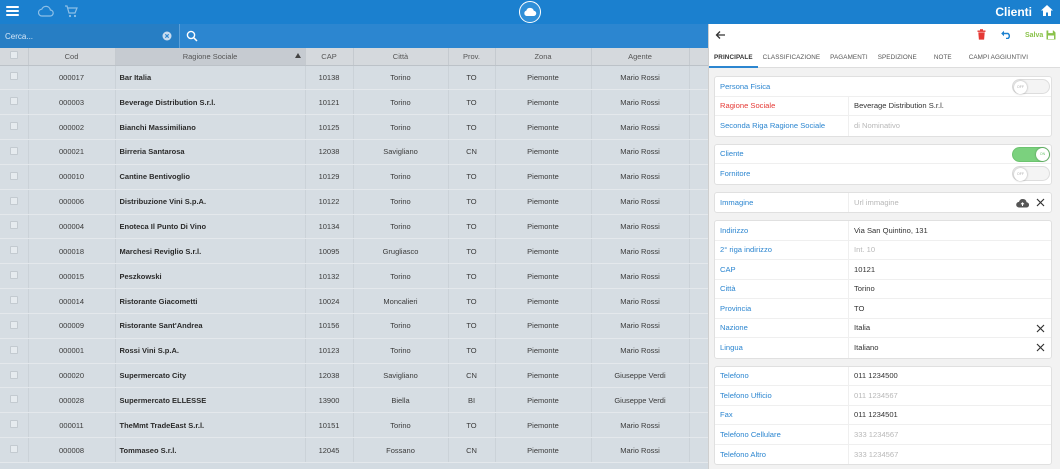  I want to click on tab-principale: PRINCIPALE, so click(733, 57).